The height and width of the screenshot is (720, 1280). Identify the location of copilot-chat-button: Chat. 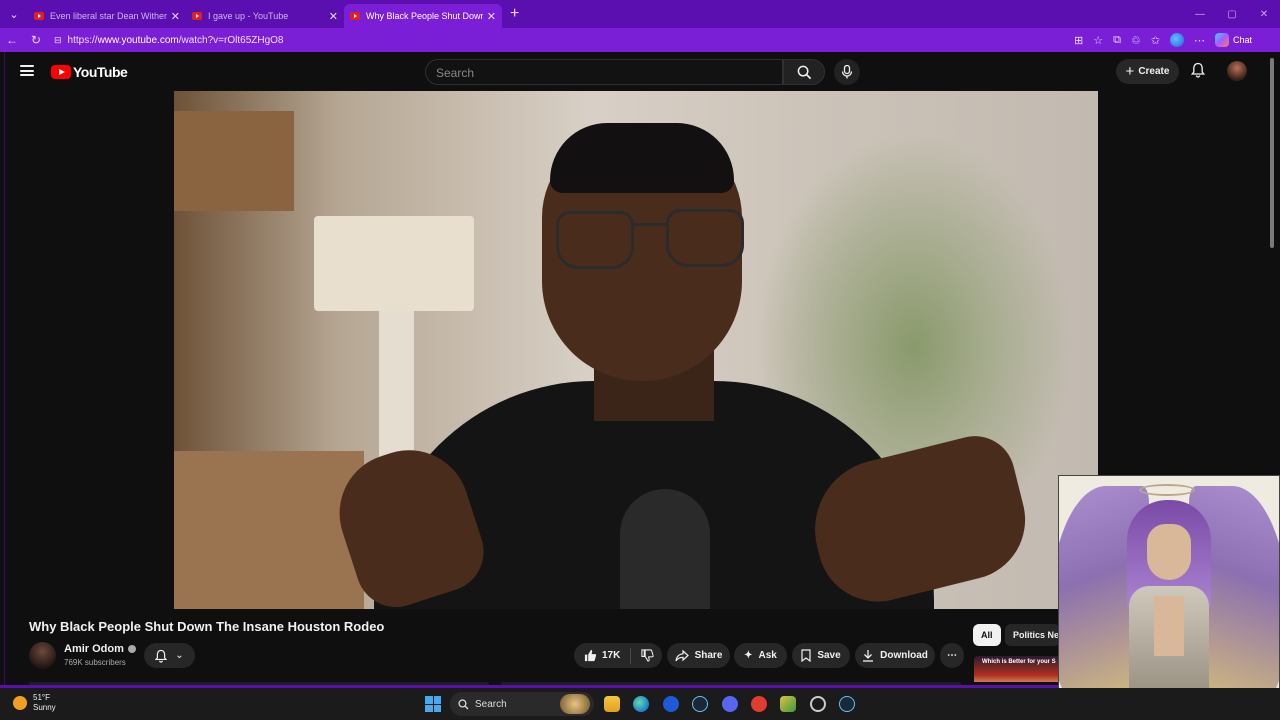
(1233, 40).